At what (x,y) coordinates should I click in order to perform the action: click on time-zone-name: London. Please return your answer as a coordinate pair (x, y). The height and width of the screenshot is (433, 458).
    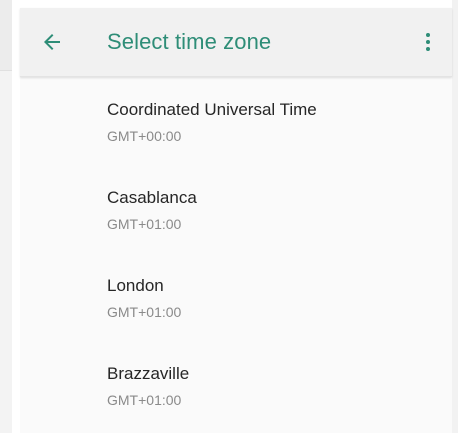
    Looking at the image, I should click on (135, 285).